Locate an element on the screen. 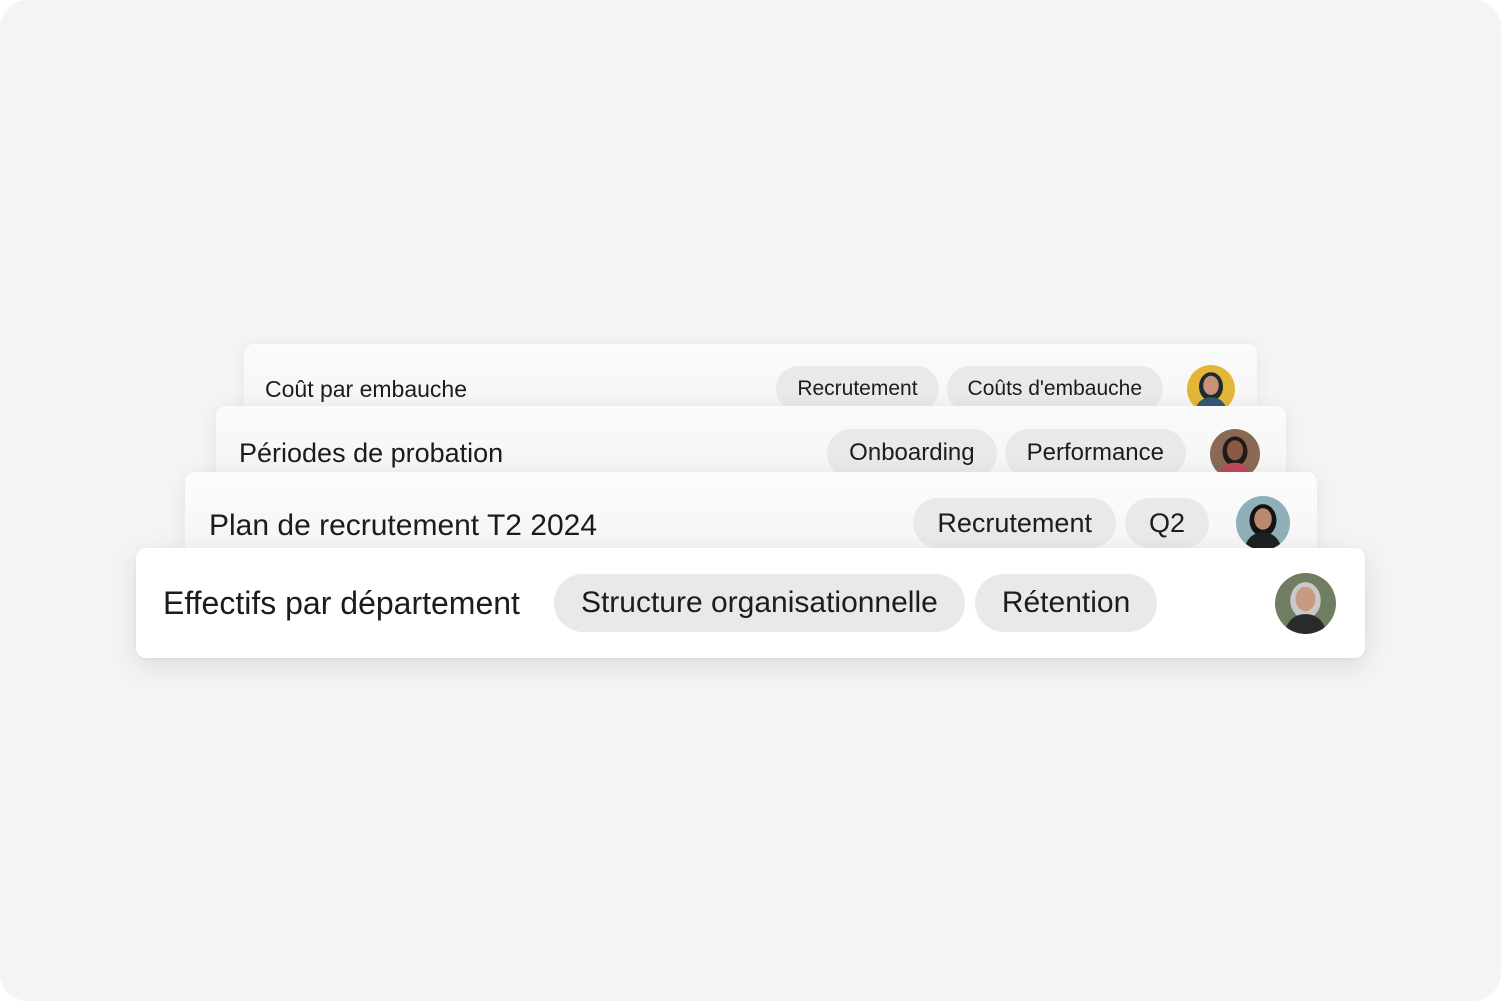 The width and height of the screenshot is (1501, 1001). tag-group: Recrutement Q2 is located at coordinates (1065, 523).